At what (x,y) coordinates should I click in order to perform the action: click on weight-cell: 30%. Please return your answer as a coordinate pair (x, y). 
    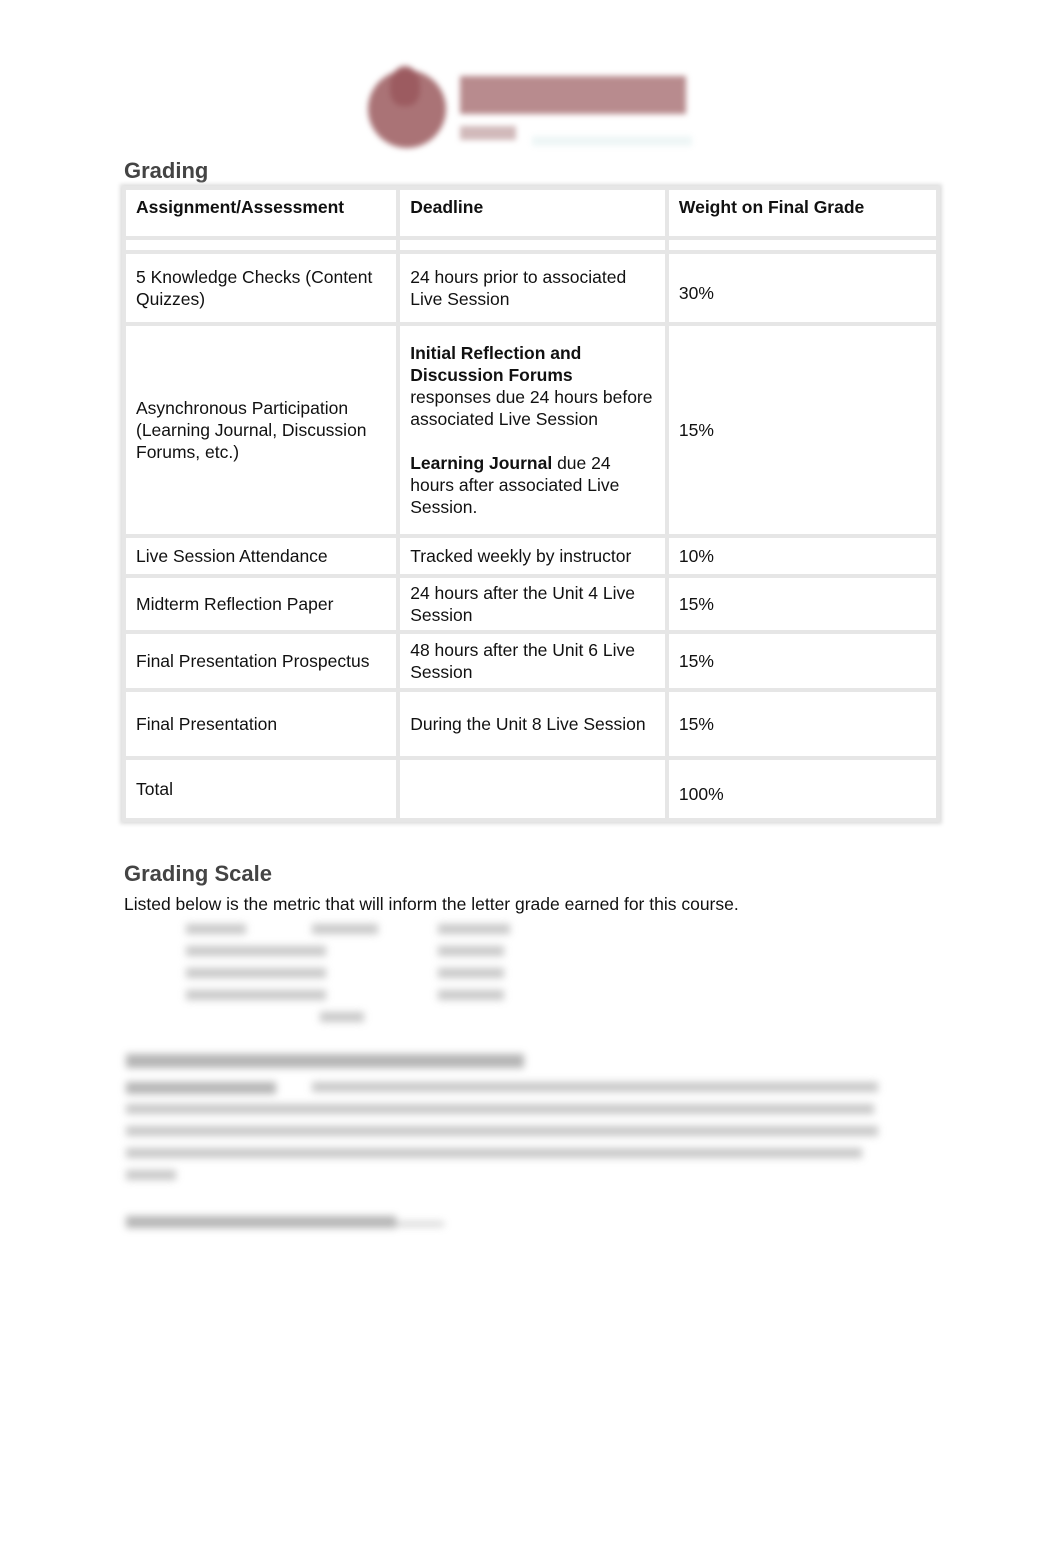
    Looking at the image, I should click on (802, 288).